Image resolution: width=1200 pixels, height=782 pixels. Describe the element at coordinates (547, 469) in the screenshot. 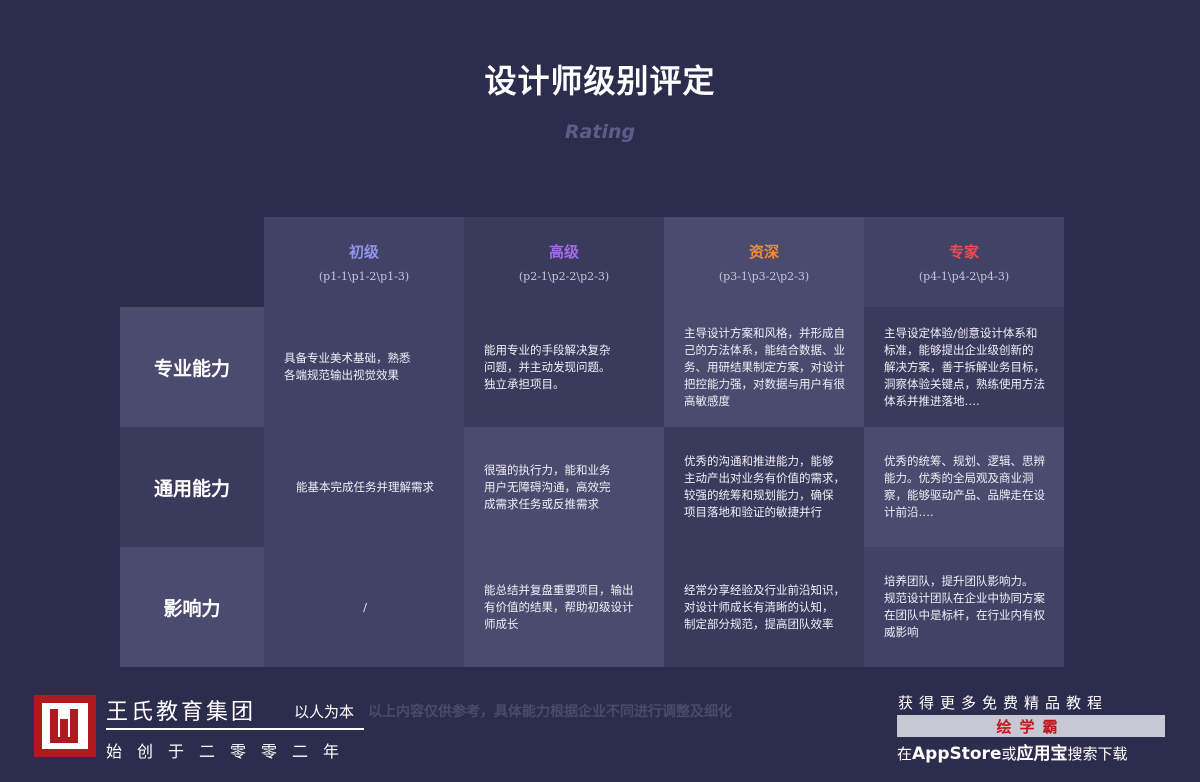

I see `cell-line: 很强的执行力，能和业务` at that location.